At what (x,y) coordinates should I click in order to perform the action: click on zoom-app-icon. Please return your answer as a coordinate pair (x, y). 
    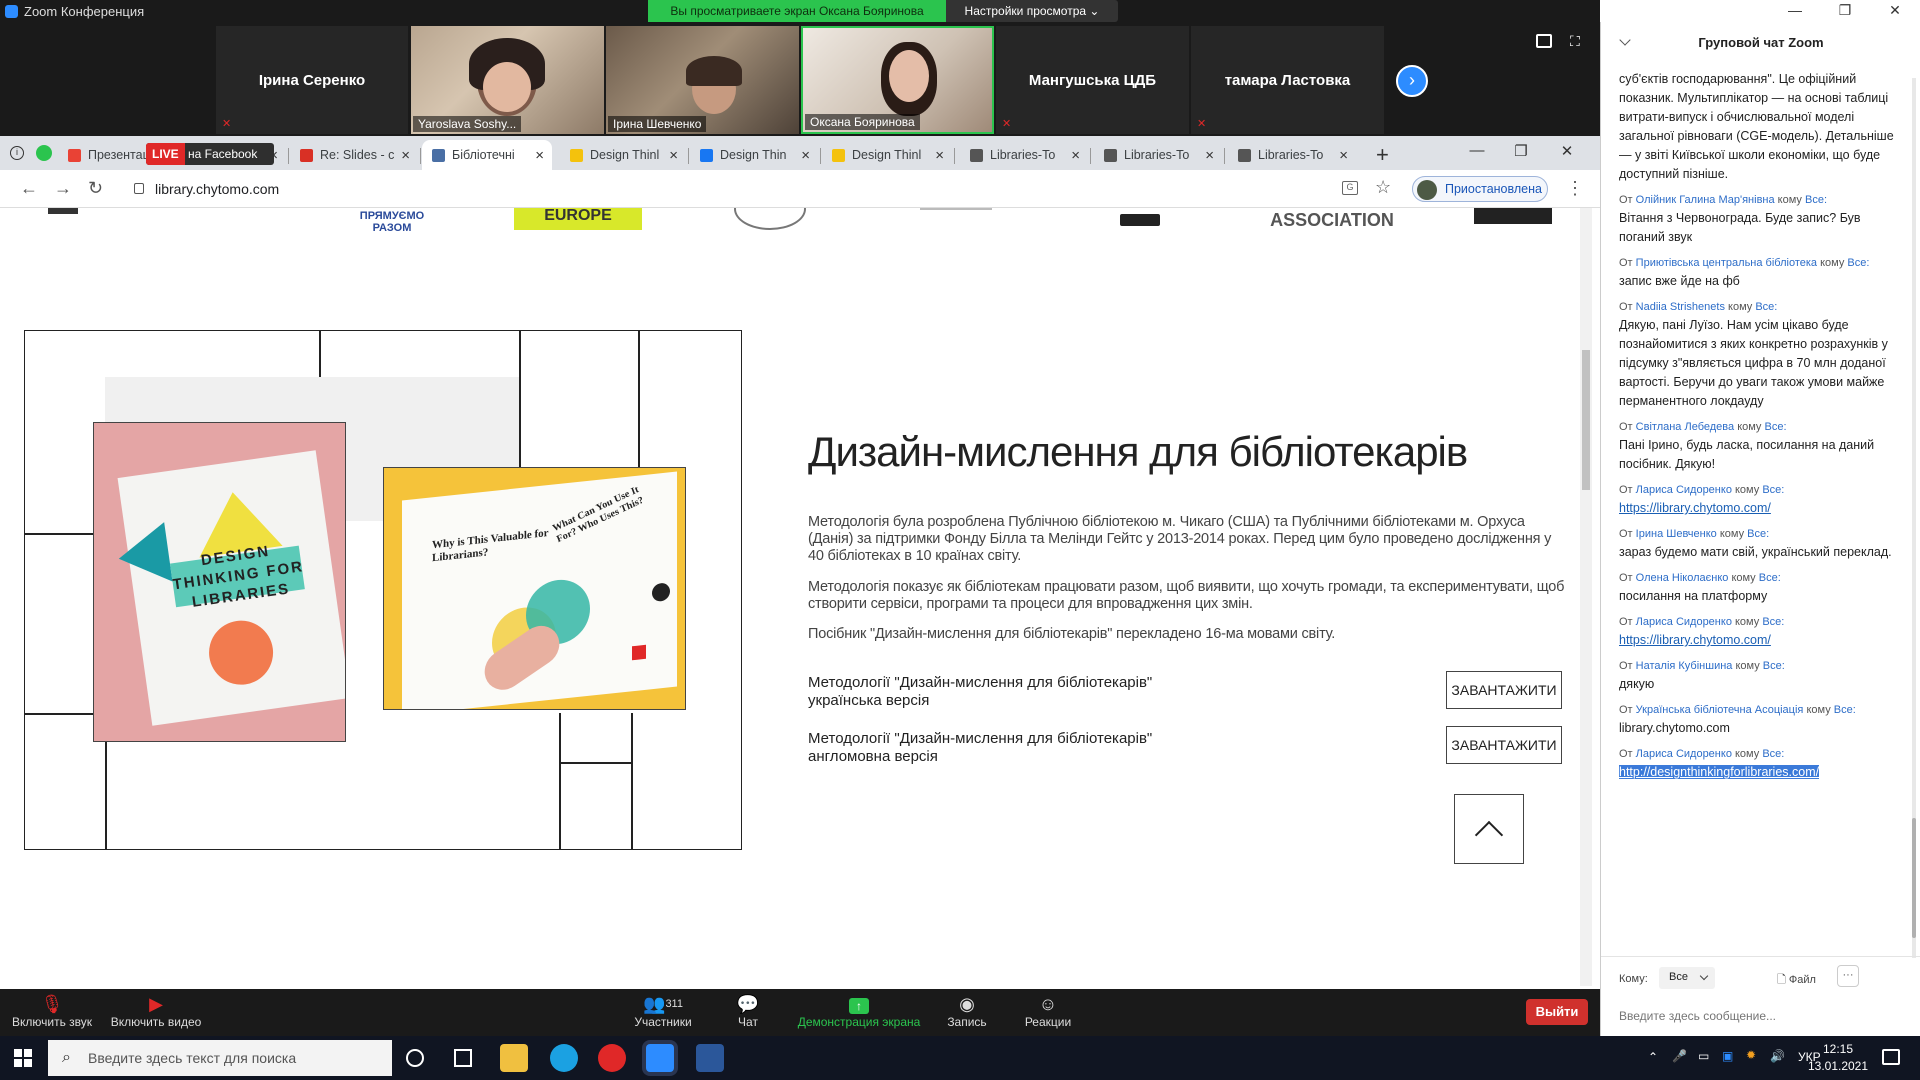
    Looking at the image, I should click on (660, 1058).